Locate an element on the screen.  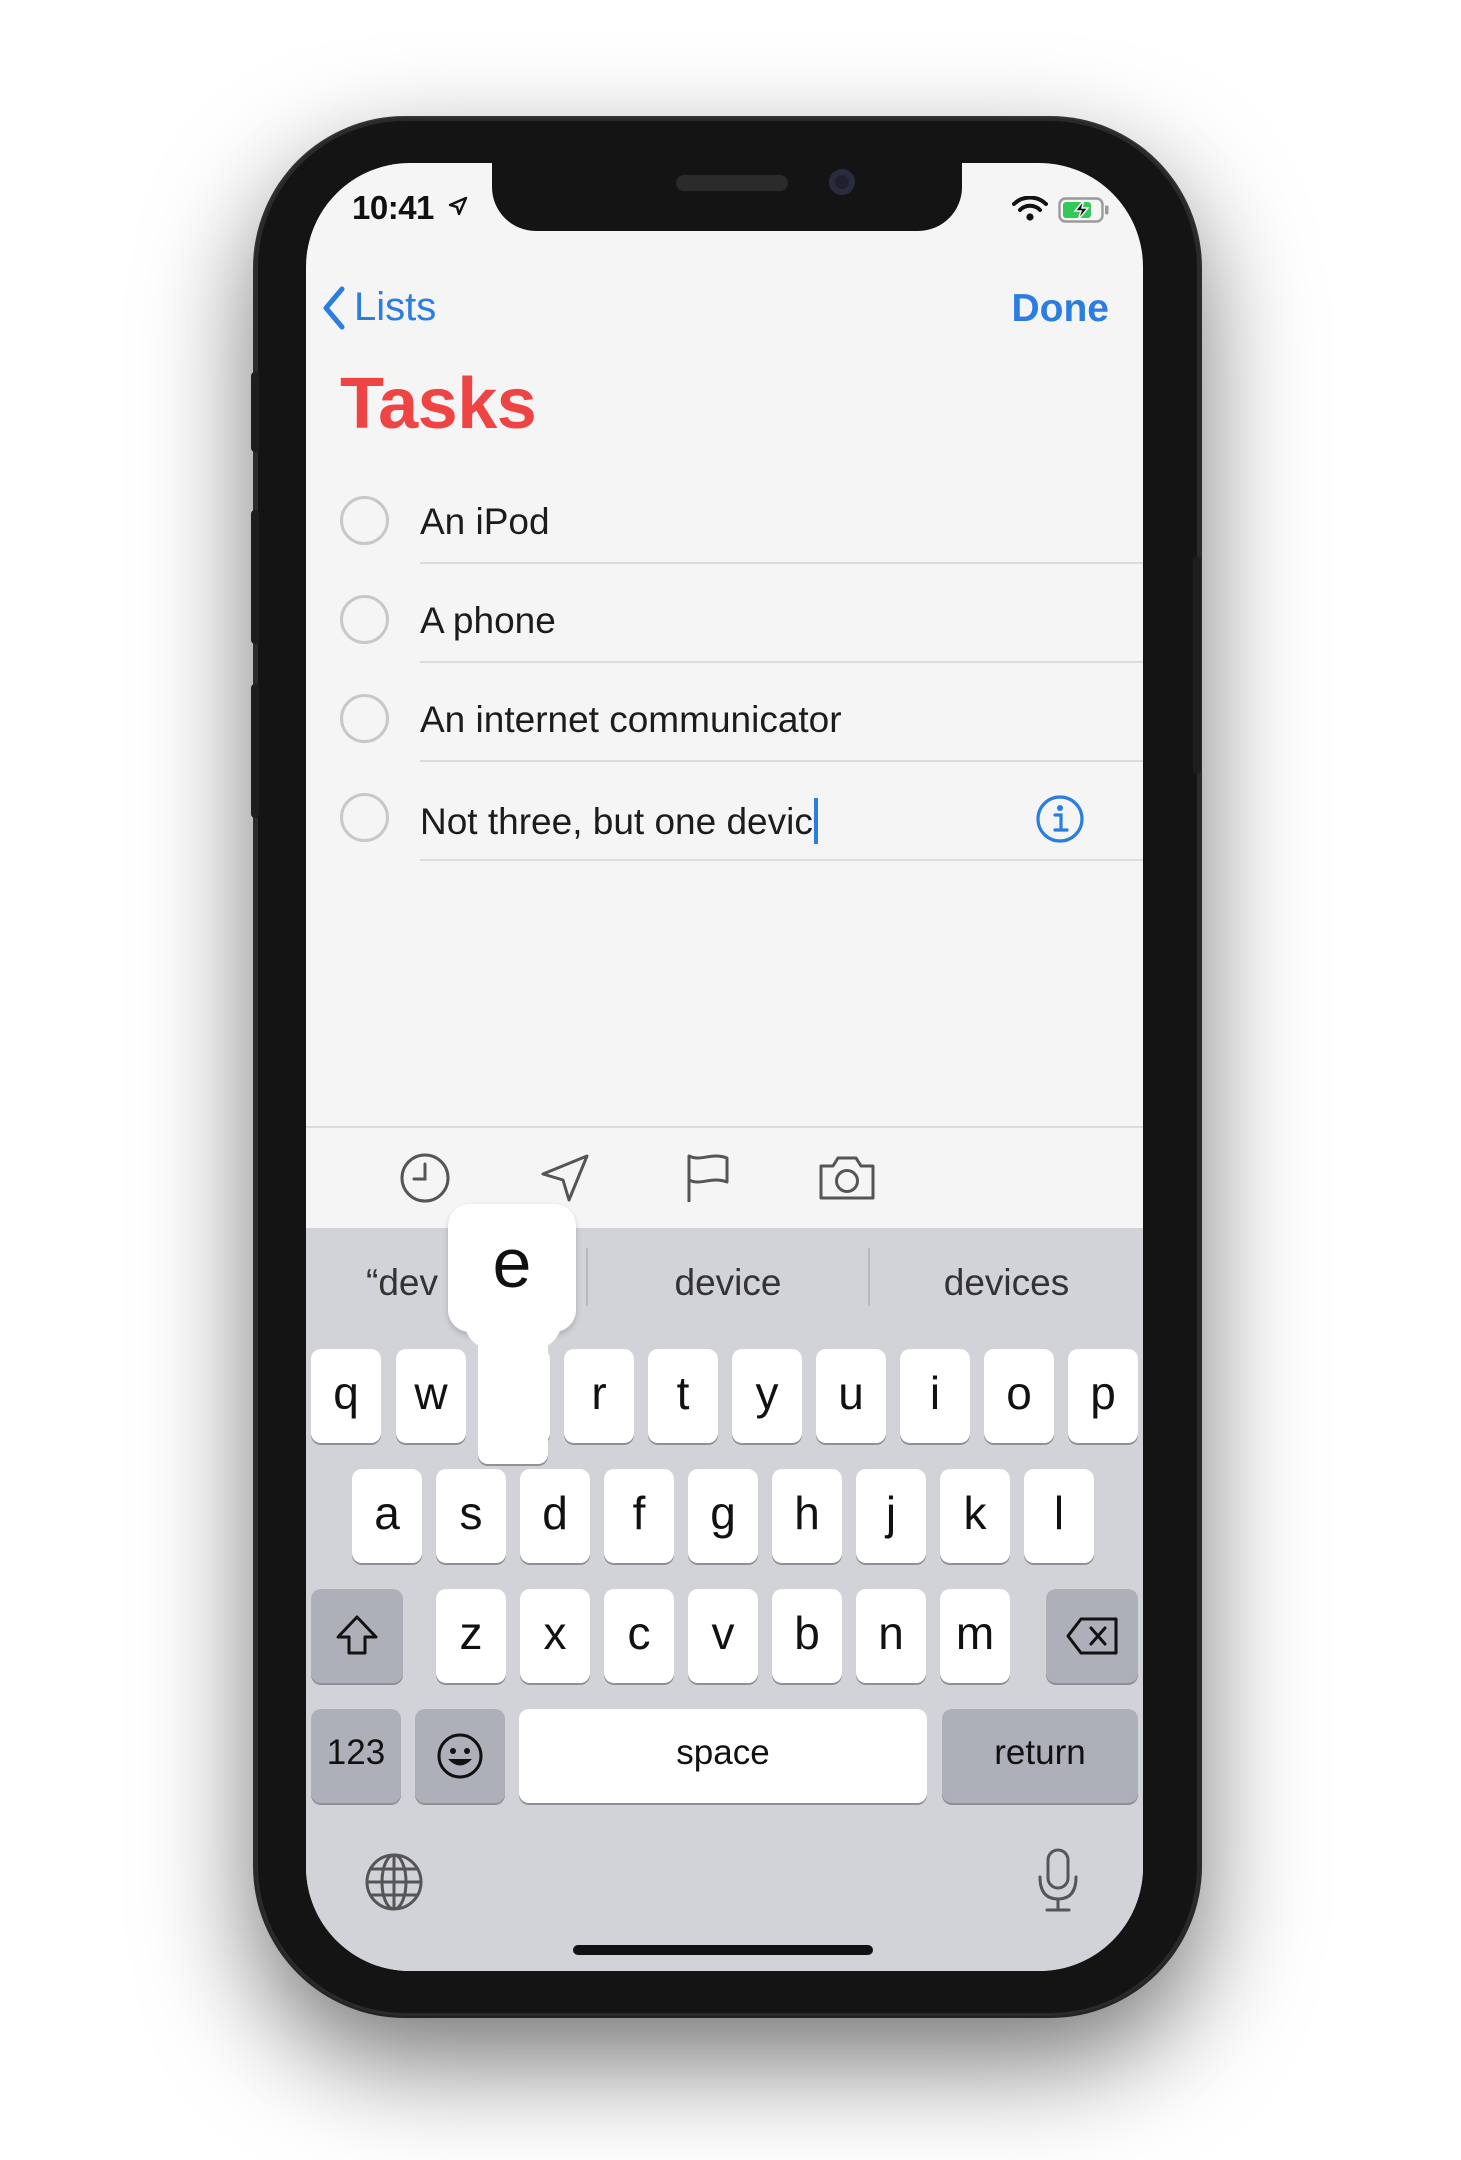
key-x: x is located at coordinates (555, 1636).